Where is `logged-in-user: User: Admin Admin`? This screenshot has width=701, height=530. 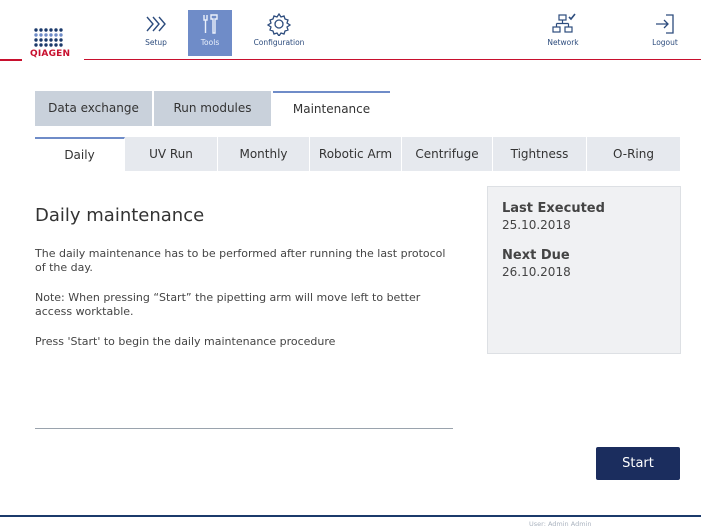
logged-in-user: User: Admin Admin is located at coordinates (560, 524).